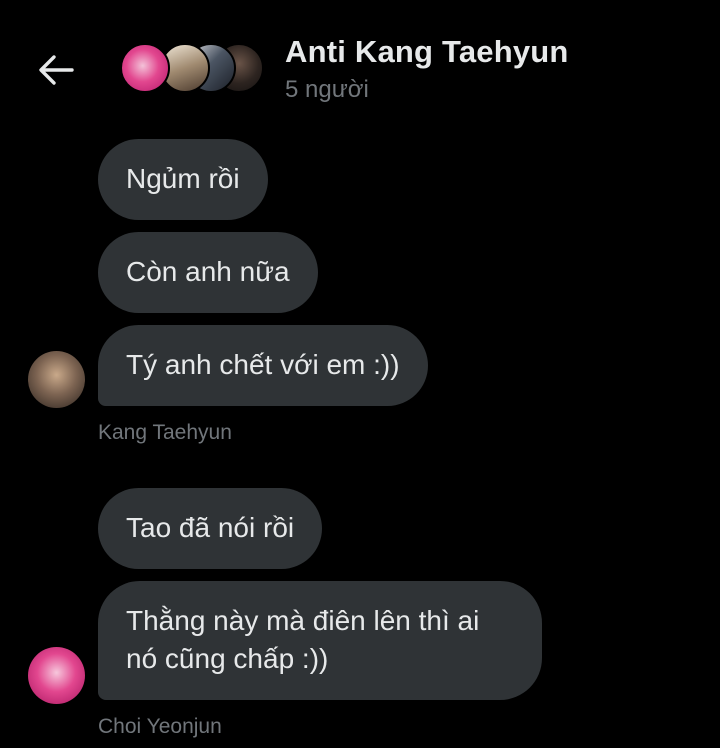 The height and width of the screenshot is (748, 720). Describe the element at coordinates (145, 68) in the screenshot. I see `member-avatar` at that location.